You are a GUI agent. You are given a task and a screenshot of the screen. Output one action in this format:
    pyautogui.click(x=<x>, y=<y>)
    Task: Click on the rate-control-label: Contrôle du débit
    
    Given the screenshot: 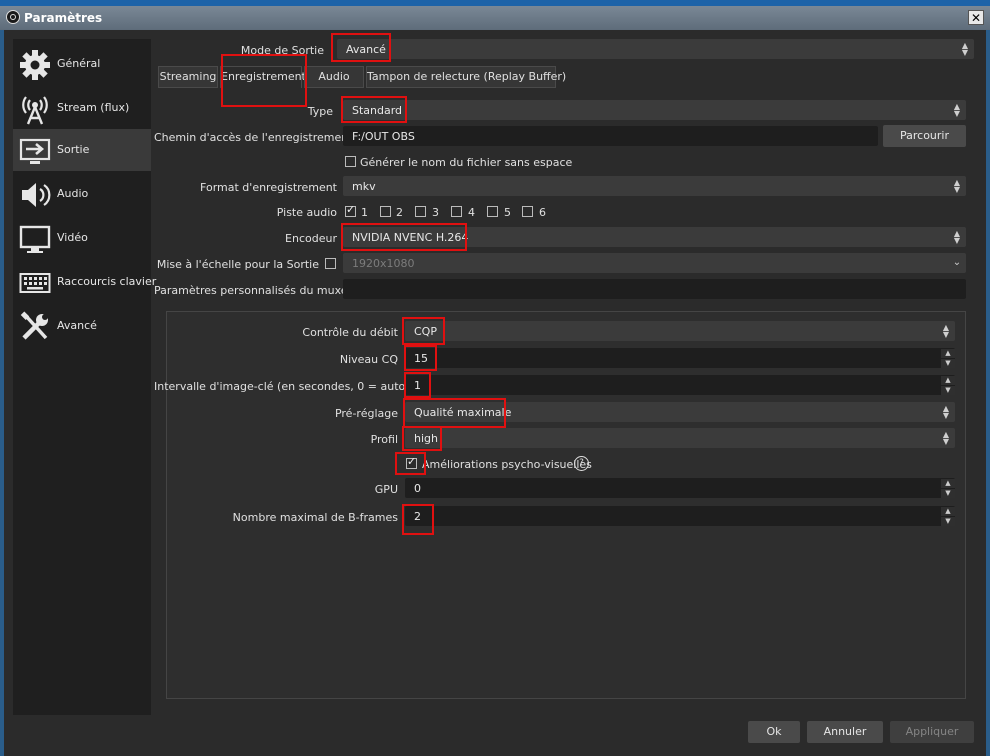 What is the action you would take?
    pyautogui.click(x=350, y=332)
    